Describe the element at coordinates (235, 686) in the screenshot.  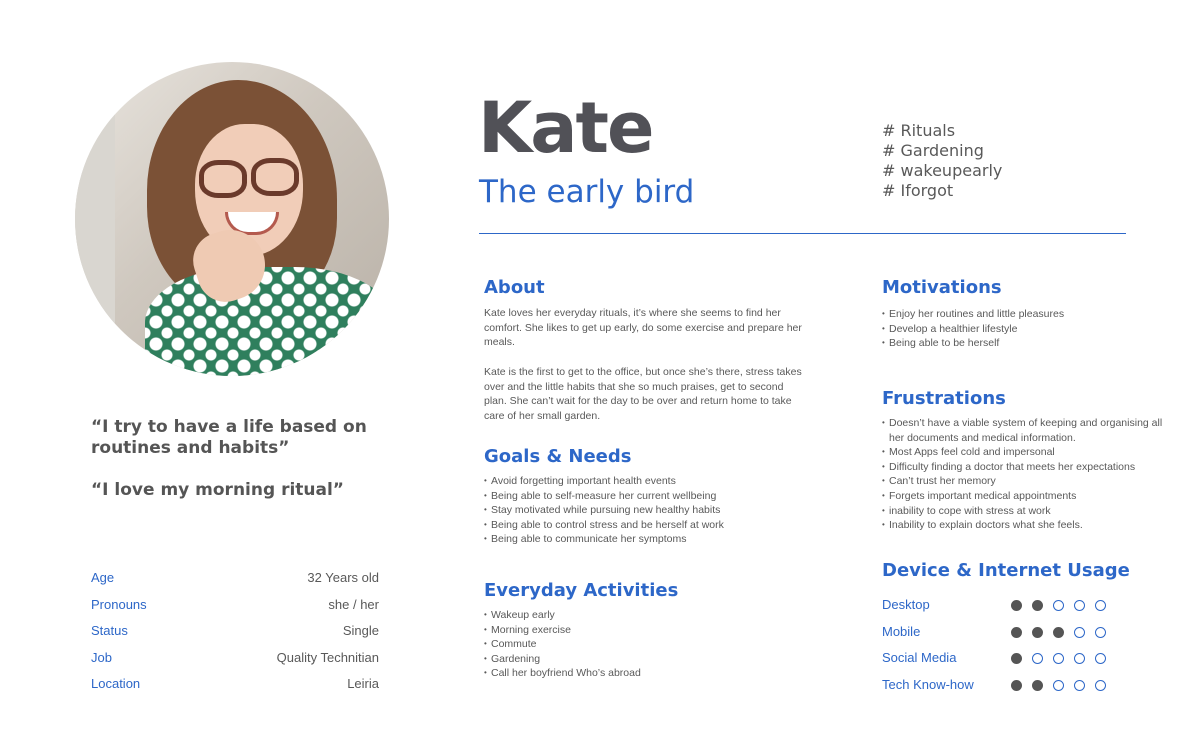
I see `info-row-location: Location Leiria` at that location.